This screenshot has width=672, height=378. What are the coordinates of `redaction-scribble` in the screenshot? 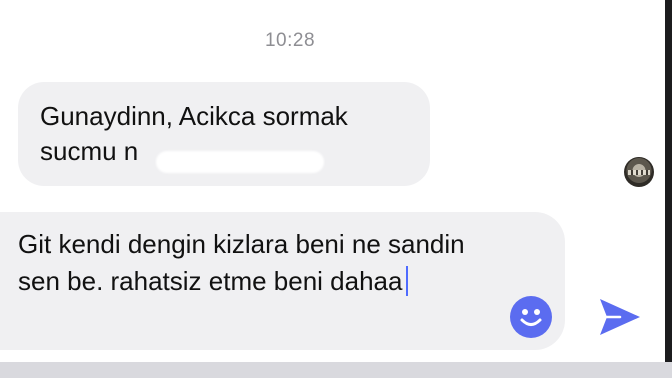 It's located at (240, 162).